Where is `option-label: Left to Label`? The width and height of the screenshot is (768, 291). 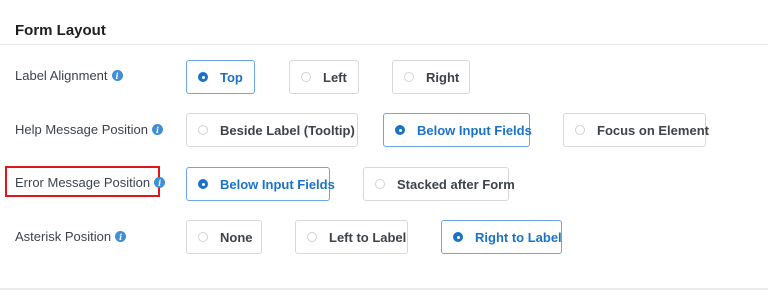 option-label: Left to Label is located at coordinates (368, 237).